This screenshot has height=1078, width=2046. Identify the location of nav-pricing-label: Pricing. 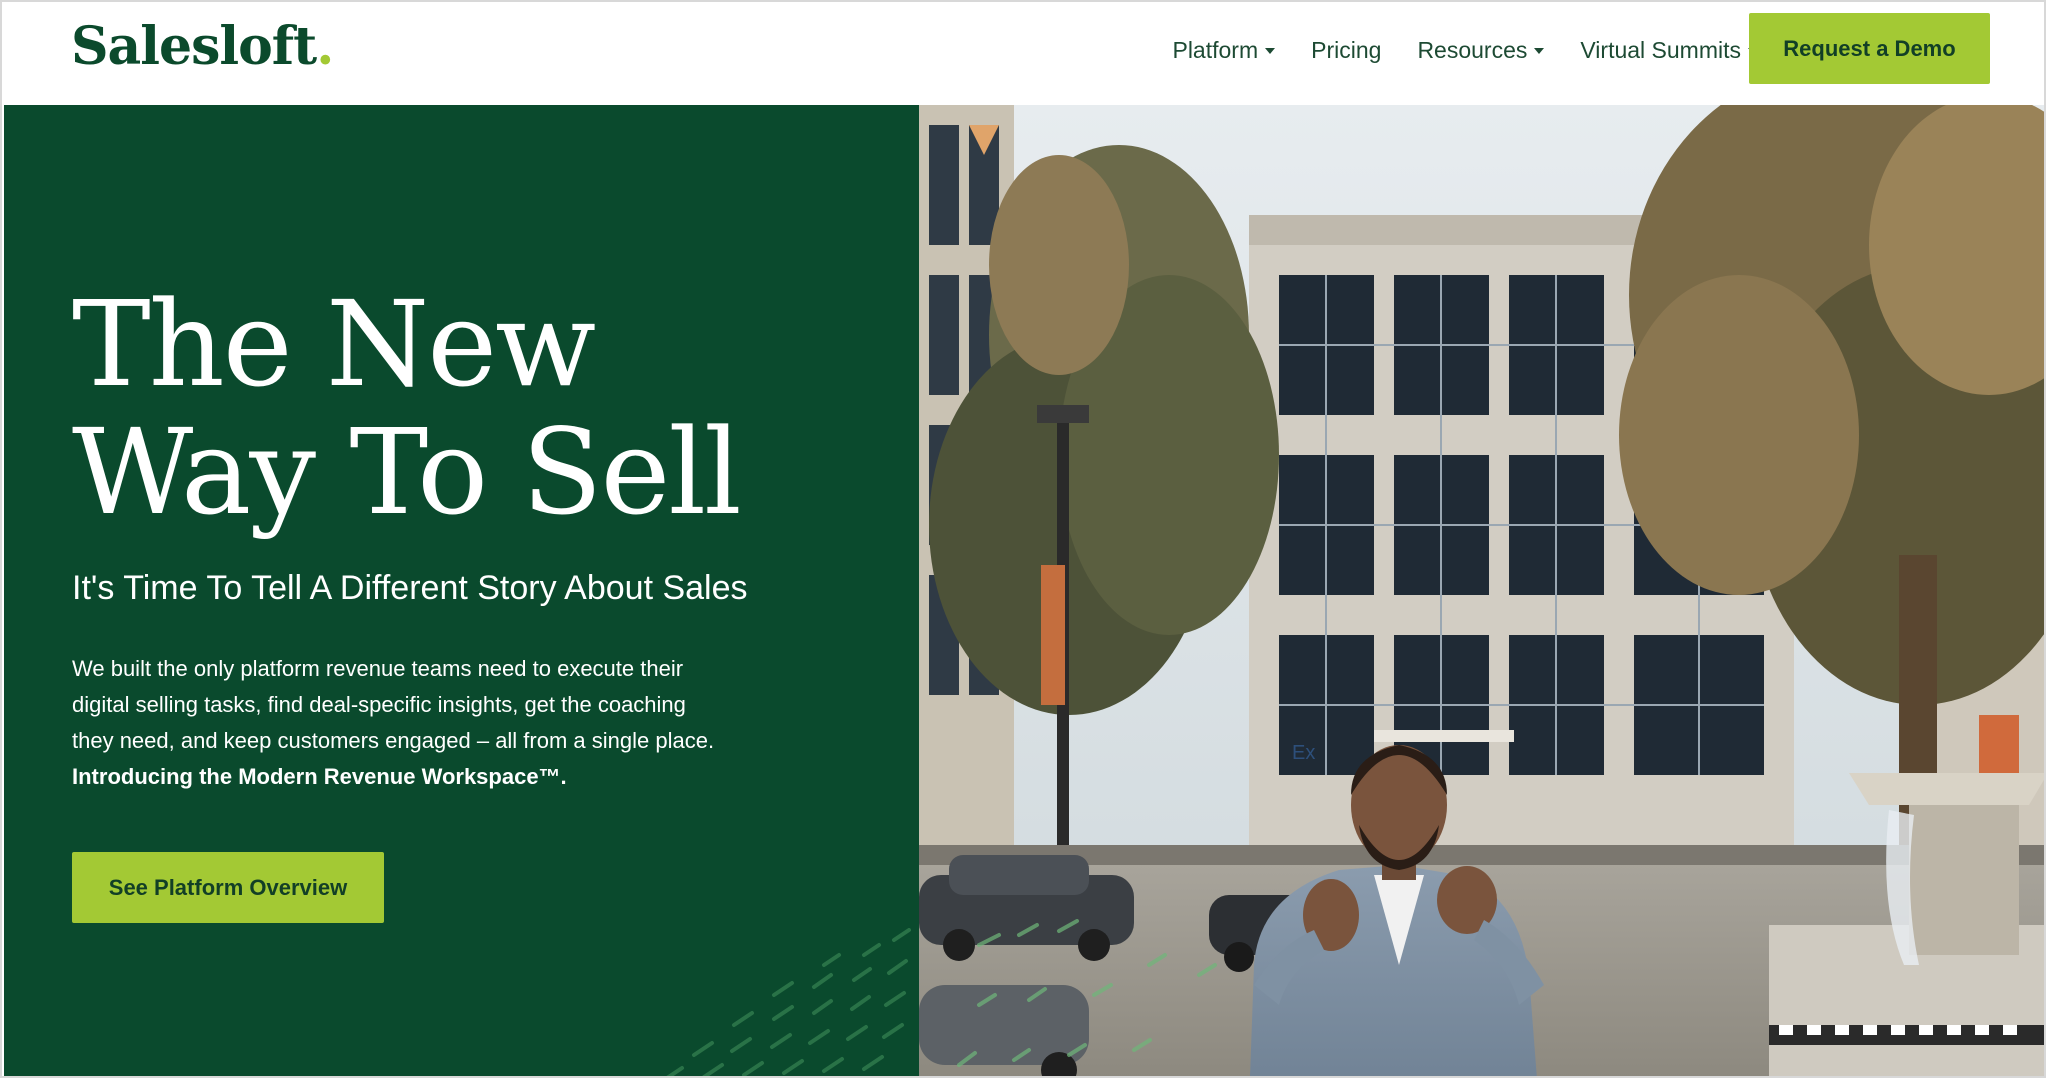
(1346, 49).